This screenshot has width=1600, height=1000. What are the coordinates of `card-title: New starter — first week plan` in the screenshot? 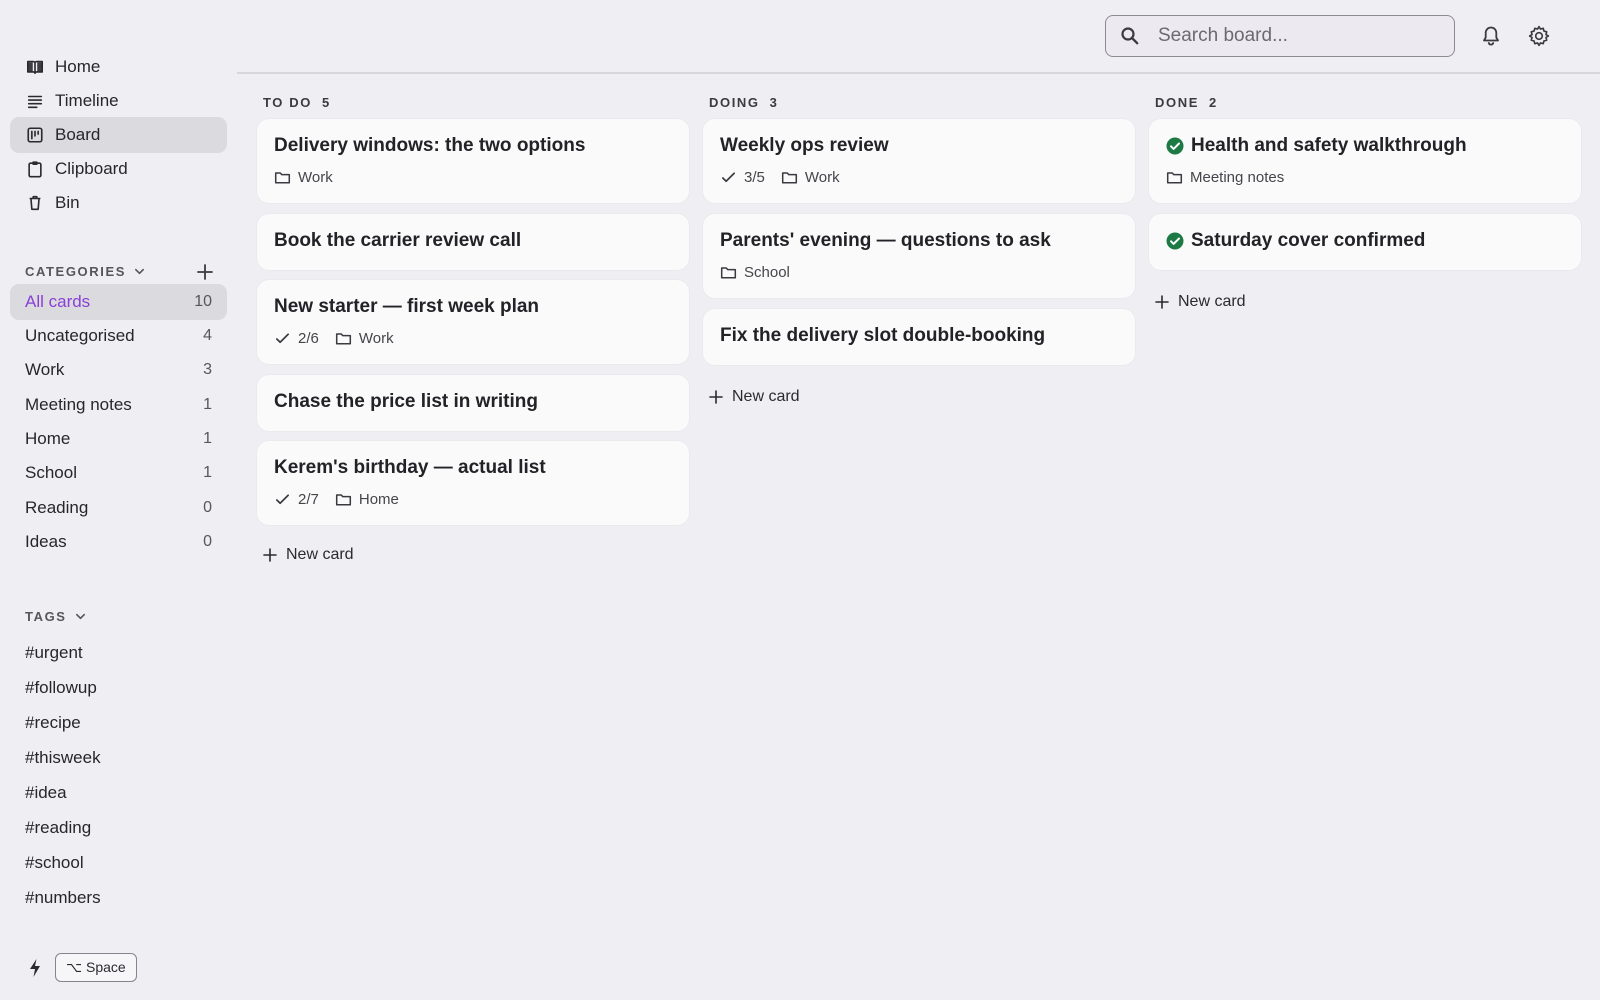 It's located at (407, 306).